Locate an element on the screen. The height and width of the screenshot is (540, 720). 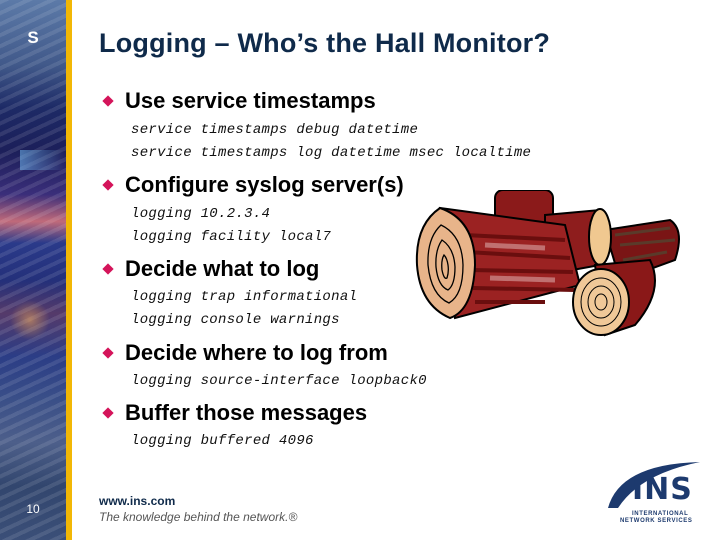
bullet-heading: Buffer those messages is located at coordinates (246, 412).